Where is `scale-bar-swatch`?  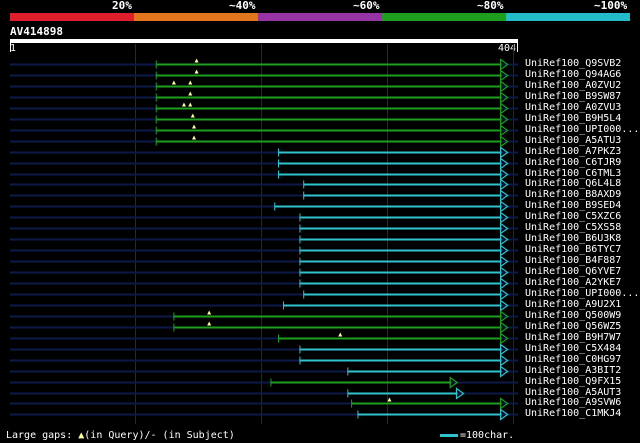 scale-bar-swatch is located at coordinates (449, 435).